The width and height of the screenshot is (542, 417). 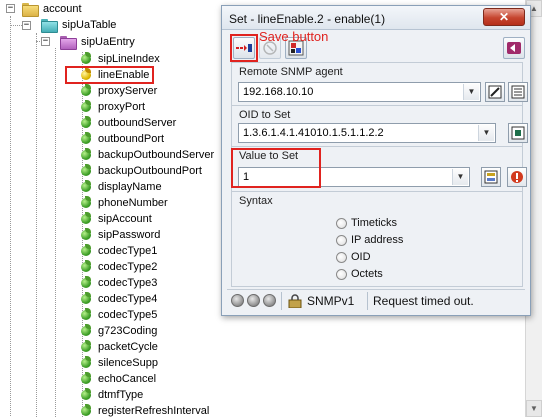 What do you see at coordinates (377, 240) in the screenshot?
I see `syntax-option-label: IP address` at bounding box center [377, 240].